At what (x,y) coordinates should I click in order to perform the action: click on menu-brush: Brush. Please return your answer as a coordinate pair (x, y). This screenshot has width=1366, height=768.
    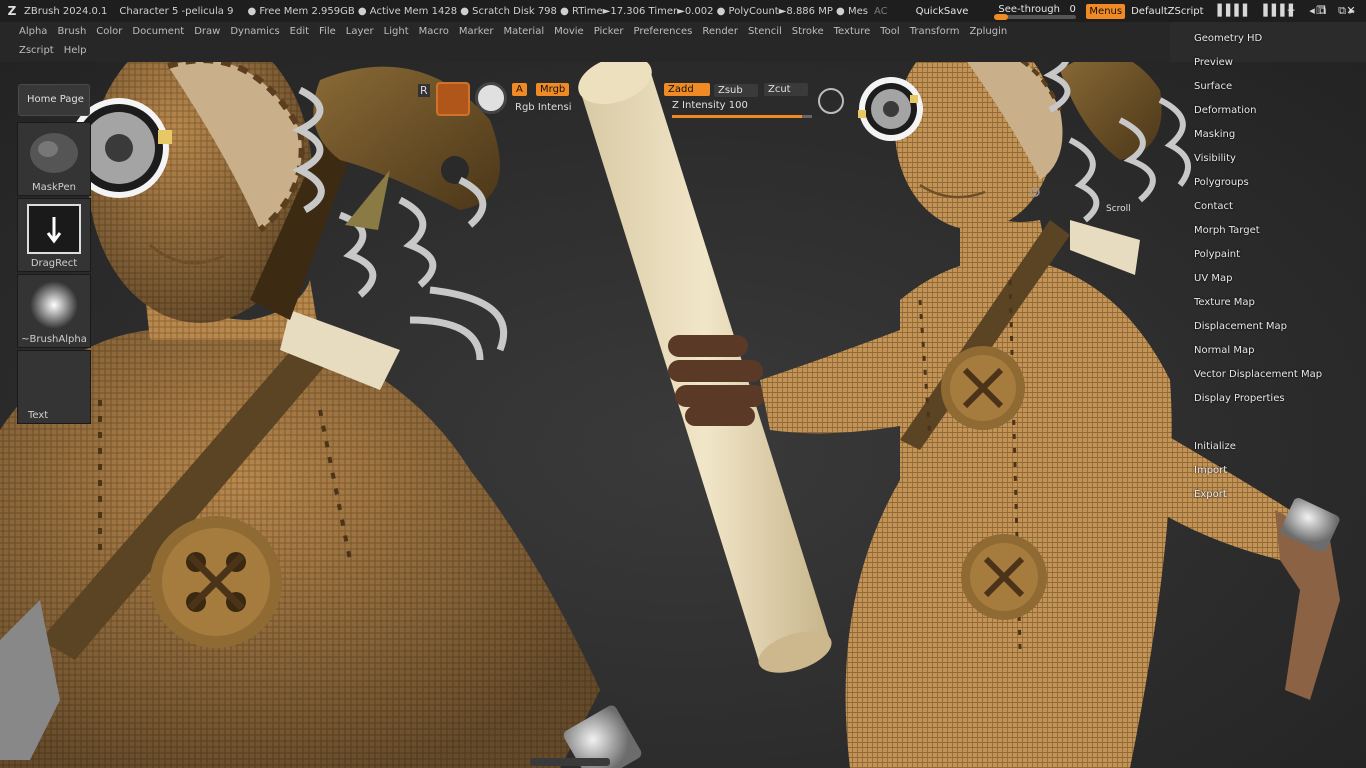
    Looking at the image, I should click on (71, 31).